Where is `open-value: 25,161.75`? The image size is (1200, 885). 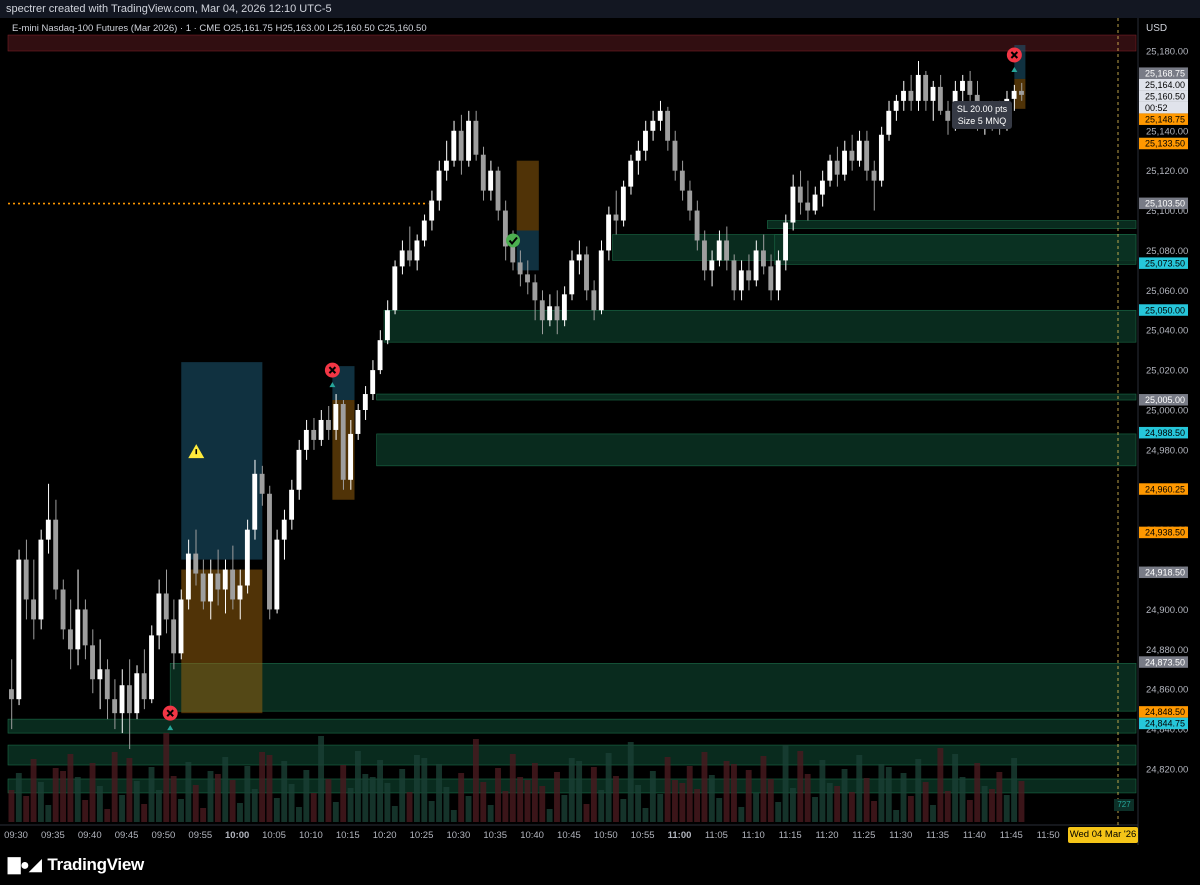
open-value: 25,161.75 is located at coordinates (251, 28).